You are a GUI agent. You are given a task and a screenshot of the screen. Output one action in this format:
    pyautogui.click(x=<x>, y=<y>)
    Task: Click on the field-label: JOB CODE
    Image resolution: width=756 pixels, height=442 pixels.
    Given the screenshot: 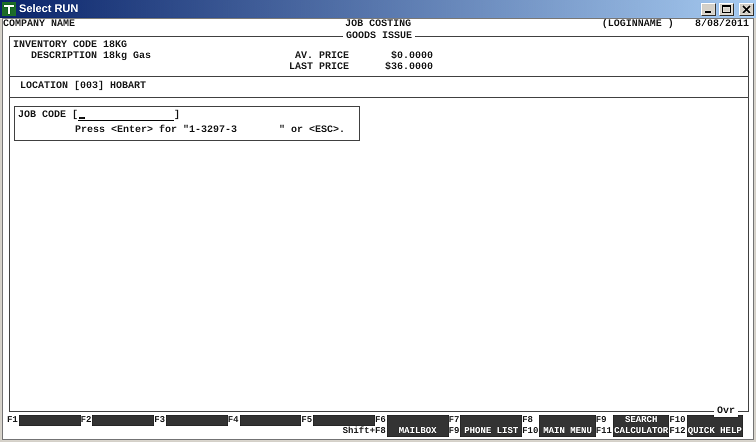 What is the action you would take?
    pyautogui.click(x=42, y=115)
    